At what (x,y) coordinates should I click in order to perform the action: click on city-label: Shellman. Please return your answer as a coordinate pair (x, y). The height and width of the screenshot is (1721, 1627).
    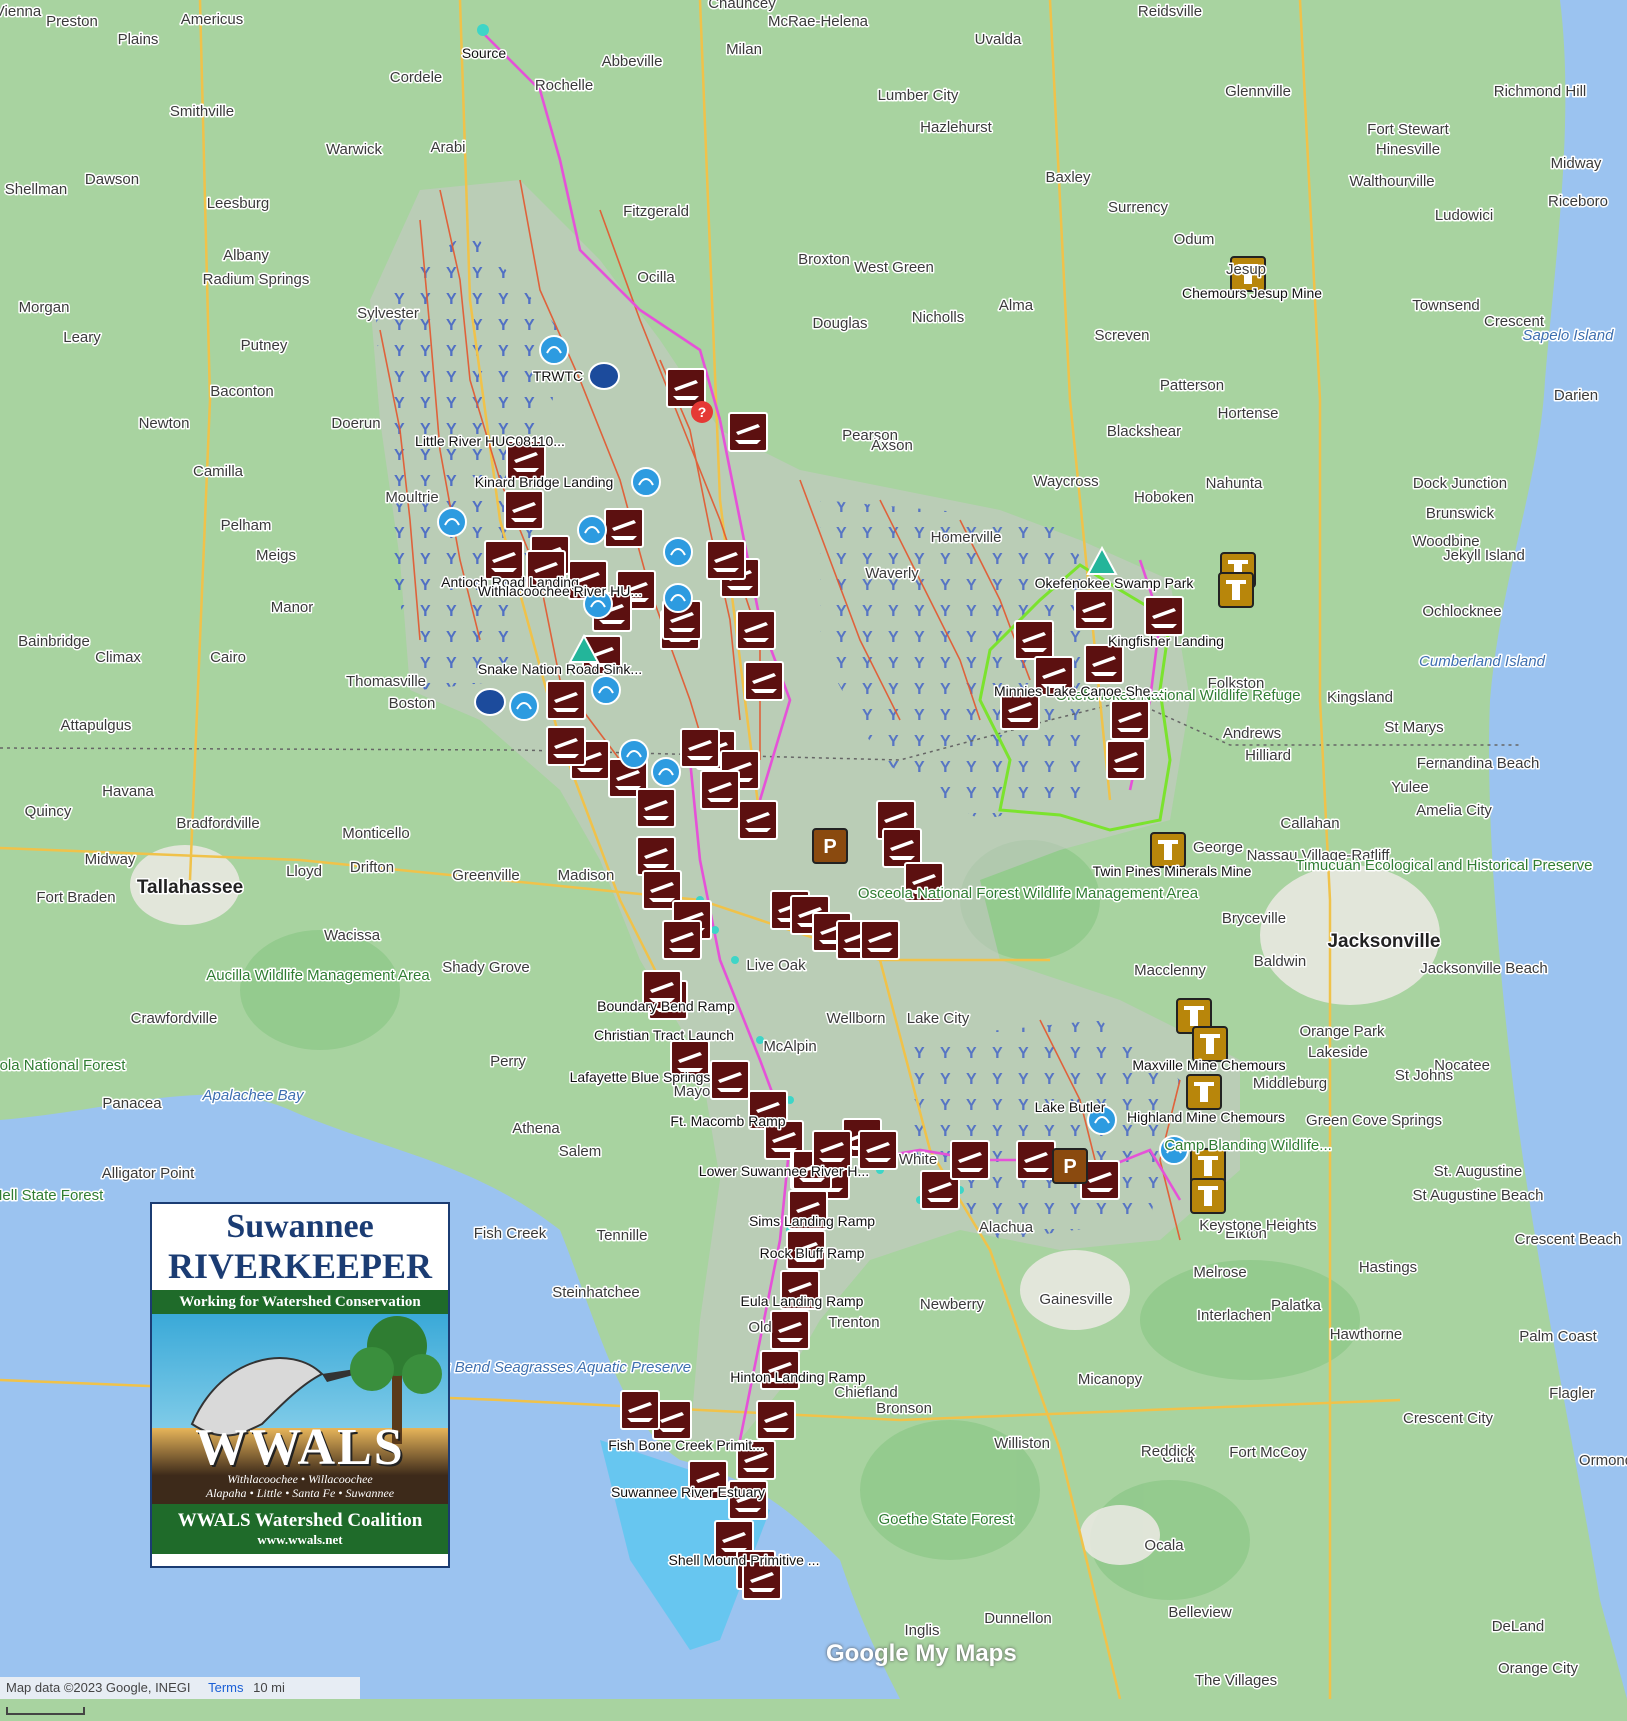
    Looking at the image, I should click on (36, 189).